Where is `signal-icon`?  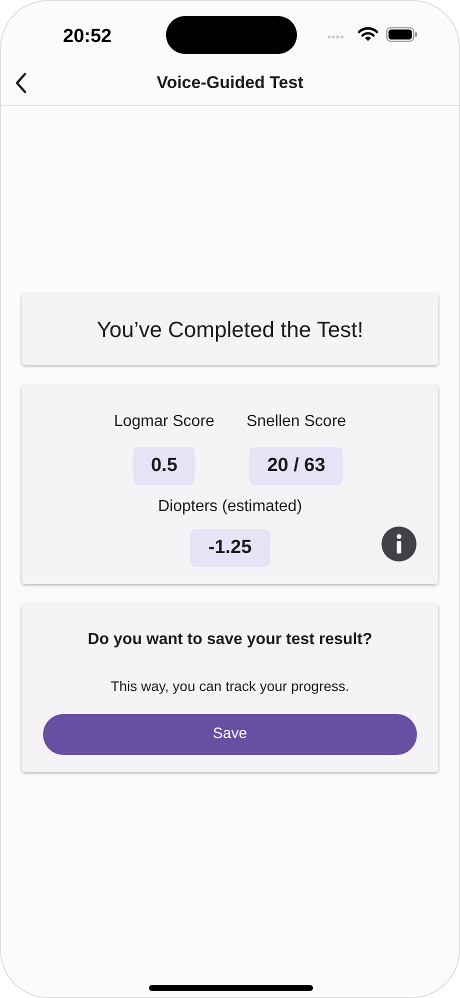 signal-icon is located at coordinates (335, 37).